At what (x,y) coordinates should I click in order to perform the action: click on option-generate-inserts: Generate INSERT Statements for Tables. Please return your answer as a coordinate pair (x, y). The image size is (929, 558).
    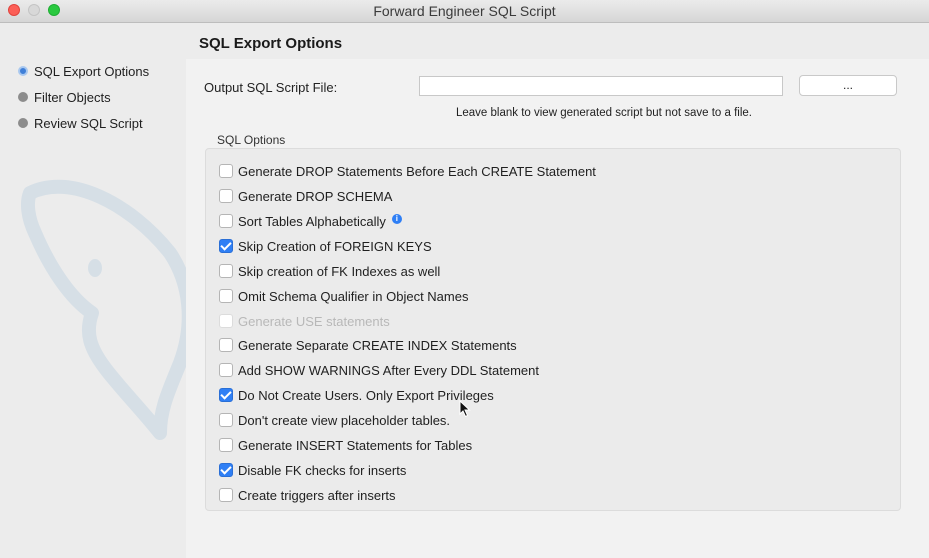
    Looking at the image, I should click on (345, 445).